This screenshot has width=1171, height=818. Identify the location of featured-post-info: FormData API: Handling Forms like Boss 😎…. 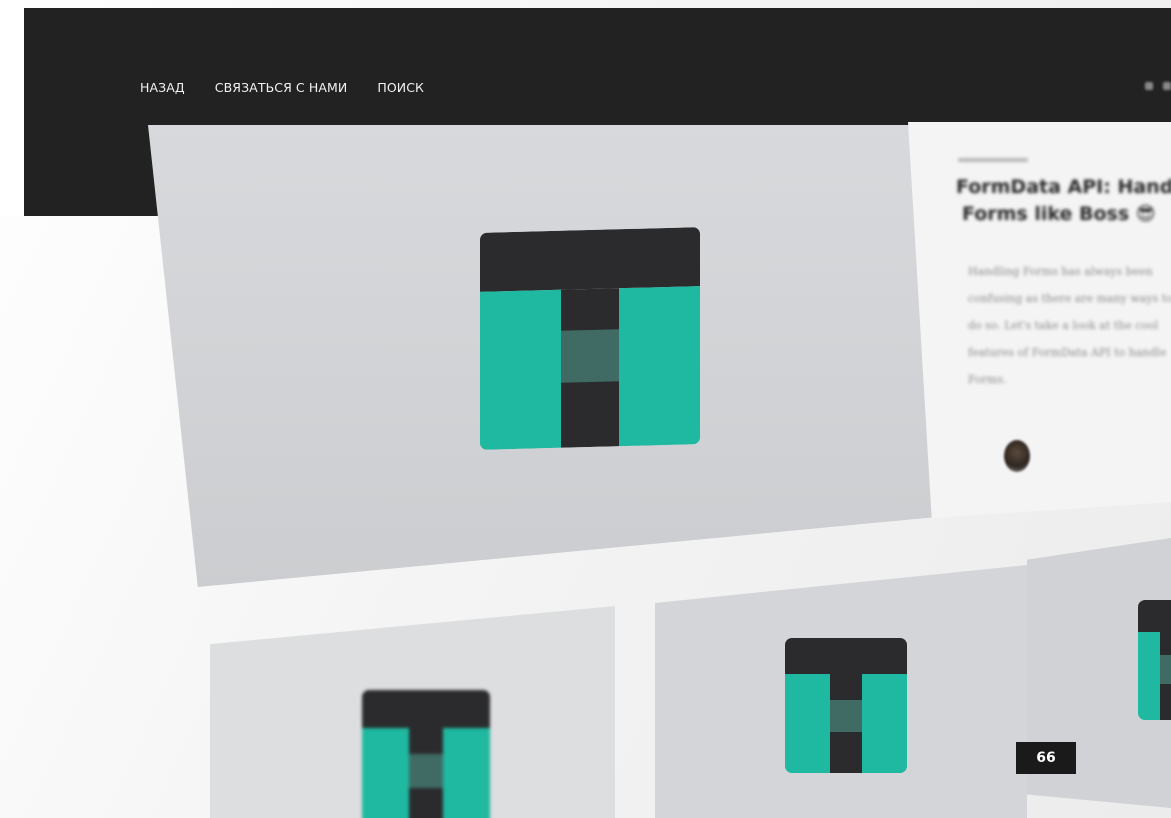
(1039, 320).